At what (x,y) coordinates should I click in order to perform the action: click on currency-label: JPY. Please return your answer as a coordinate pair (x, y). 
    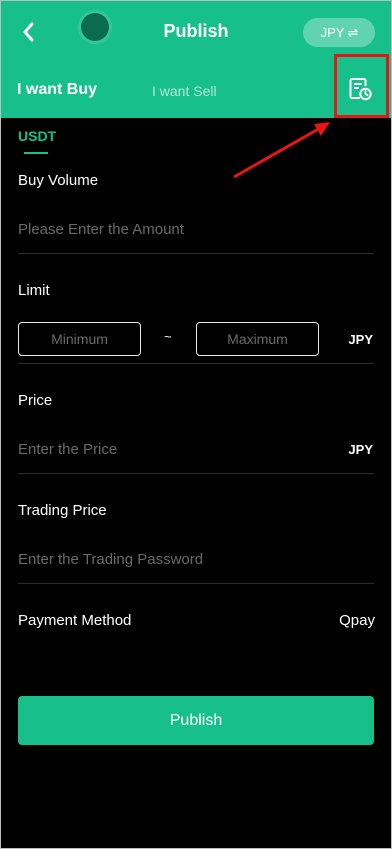
    Looking at the image, I should click on (332, 32).